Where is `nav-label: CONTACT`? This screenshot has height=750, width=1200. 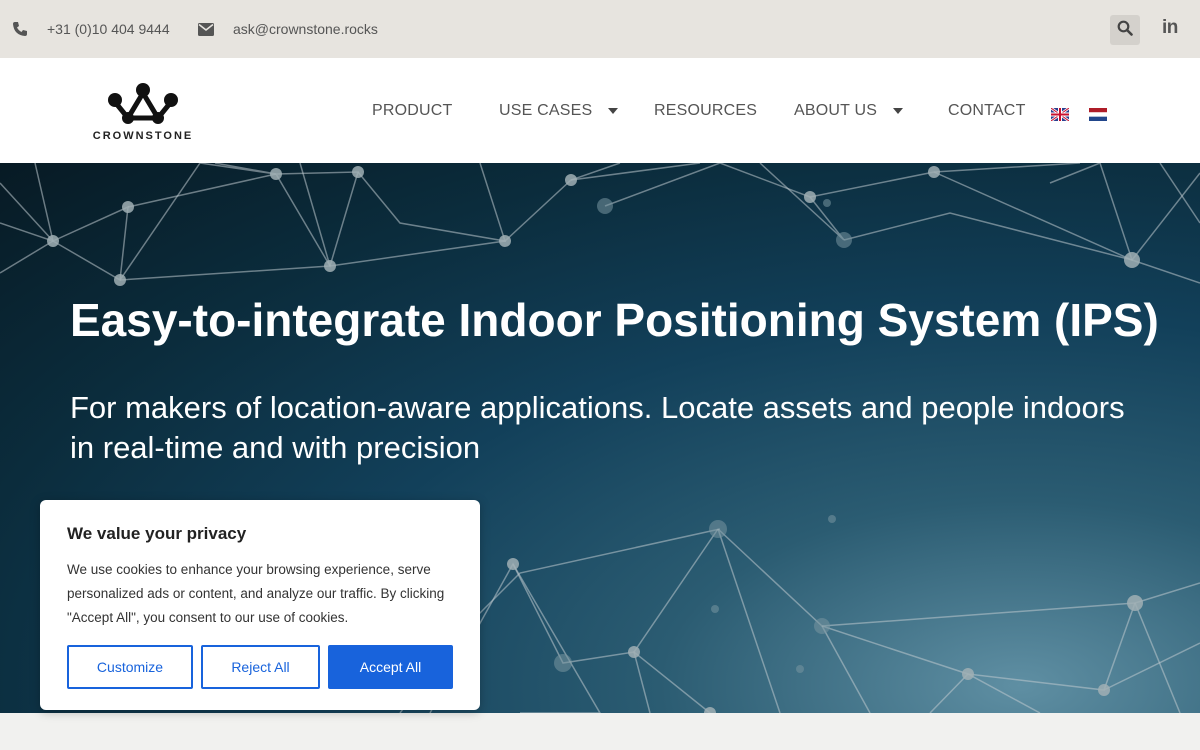 nav-label: CONTACT is located at coordinates (987, 110).